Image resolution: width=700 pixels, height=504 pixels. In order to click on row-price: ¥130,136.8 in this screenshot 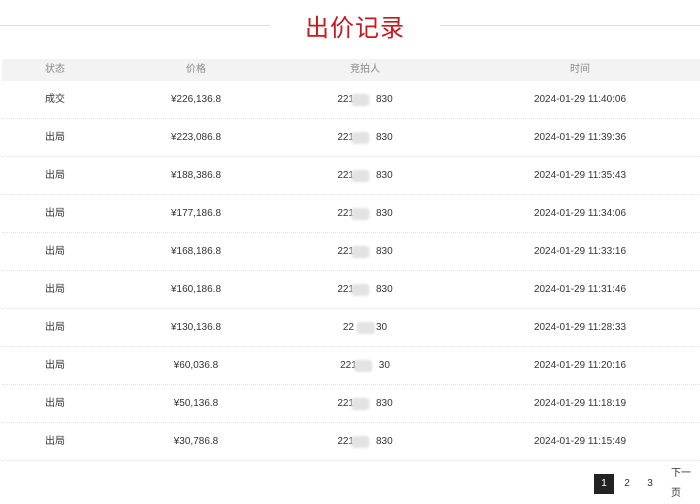, I will do `click(196, 327)`.